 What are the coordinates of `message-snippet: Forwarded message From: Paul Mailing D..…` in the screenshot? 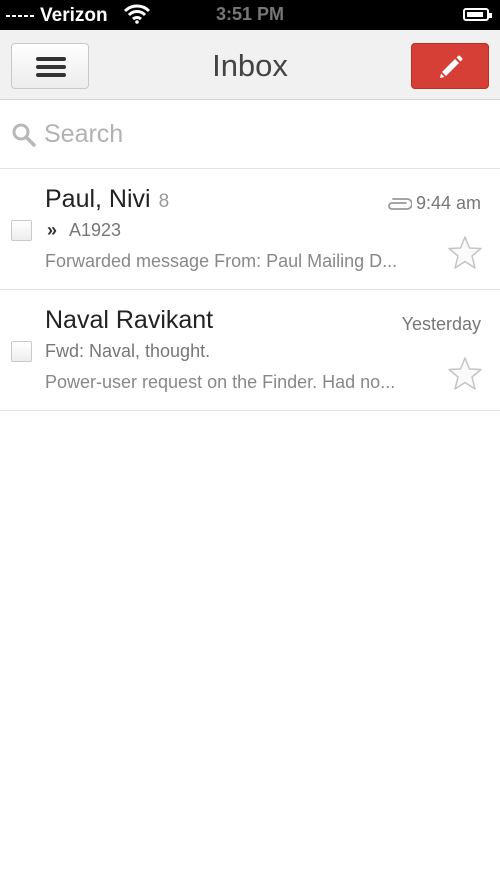 It's located at (221, 261).